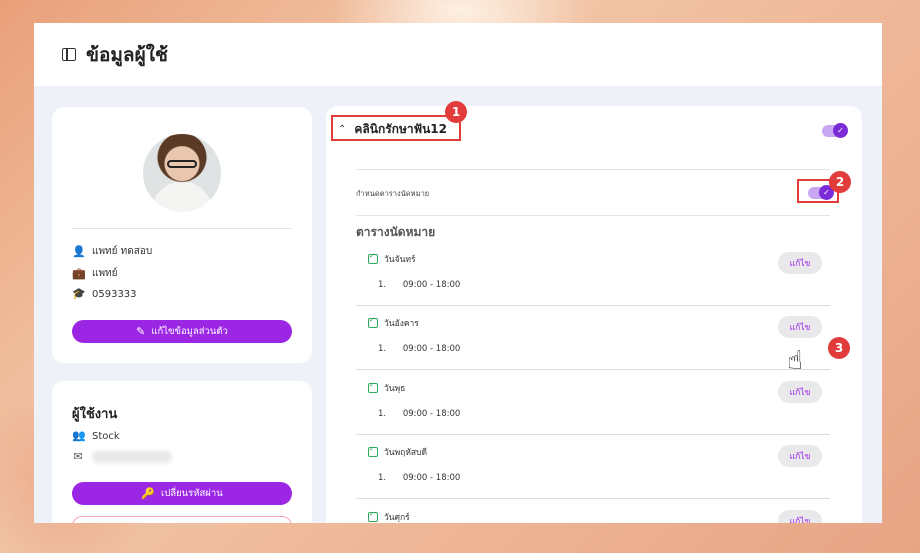  What do you see at coordinates (593, 511) in the screenshot?
I see `day-row-friday: วันศุกร์ แก้ไข` at bounding box center [593, 511].